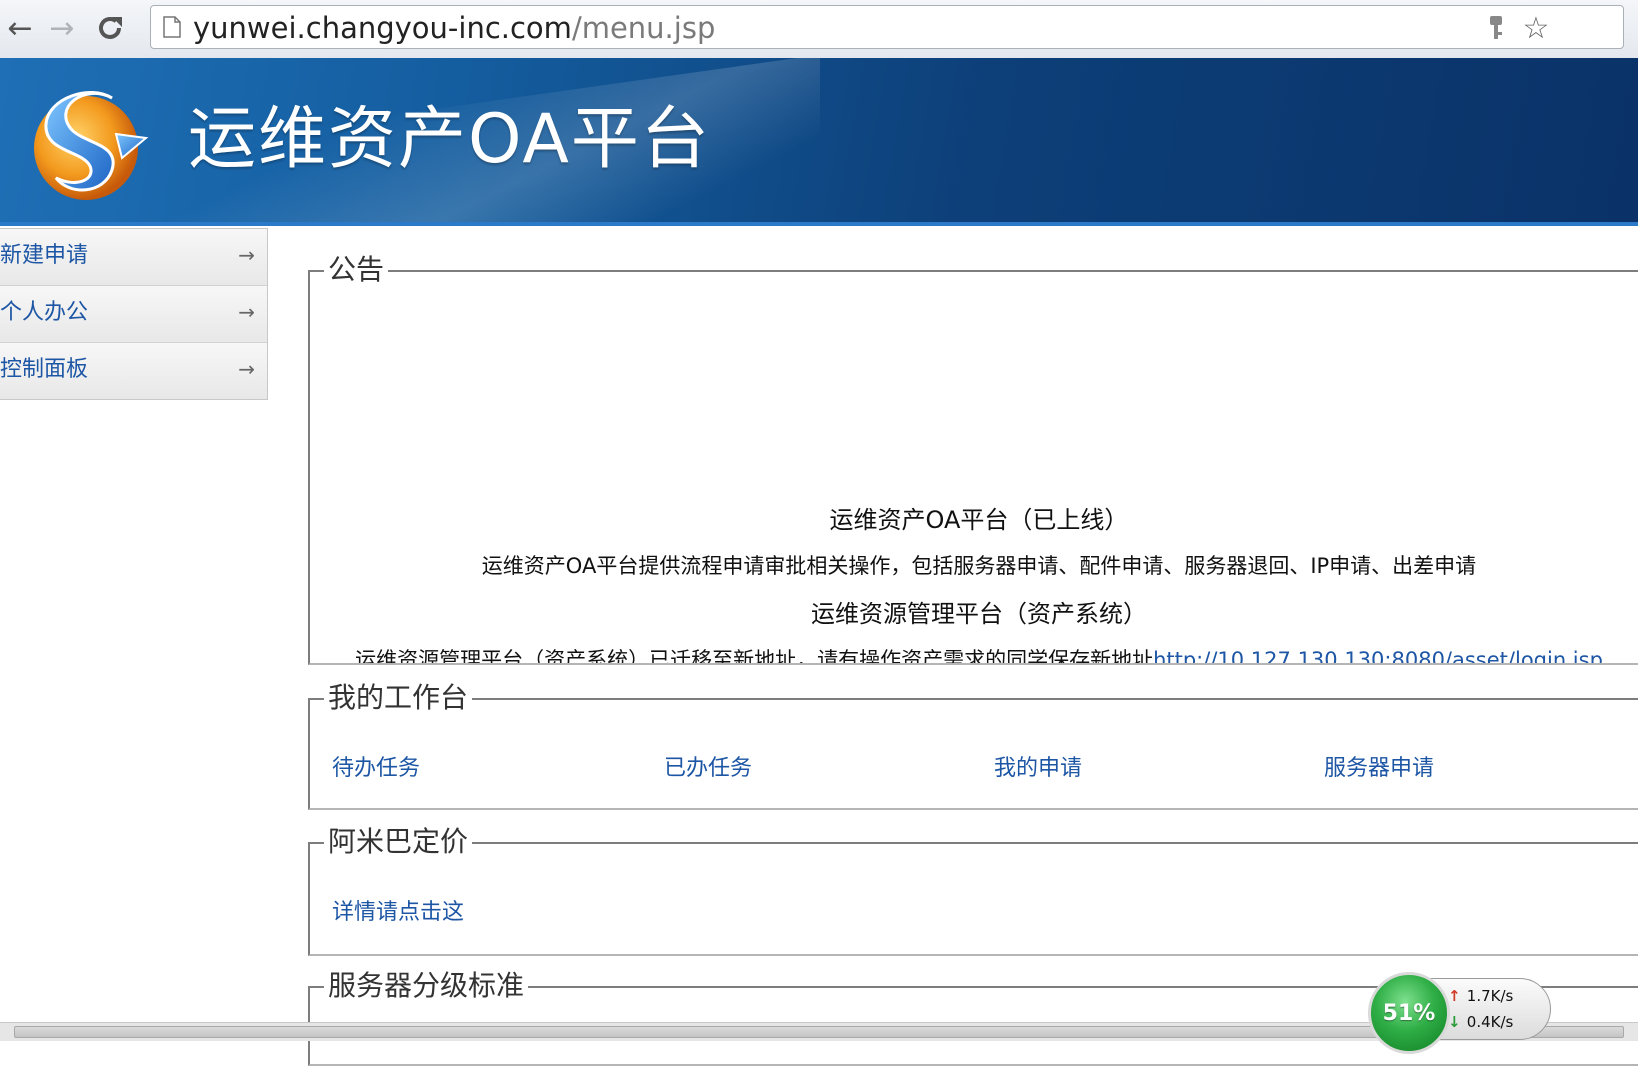  I want to click on amoeba-details-link: 详情请点击这, so click(398, 910).